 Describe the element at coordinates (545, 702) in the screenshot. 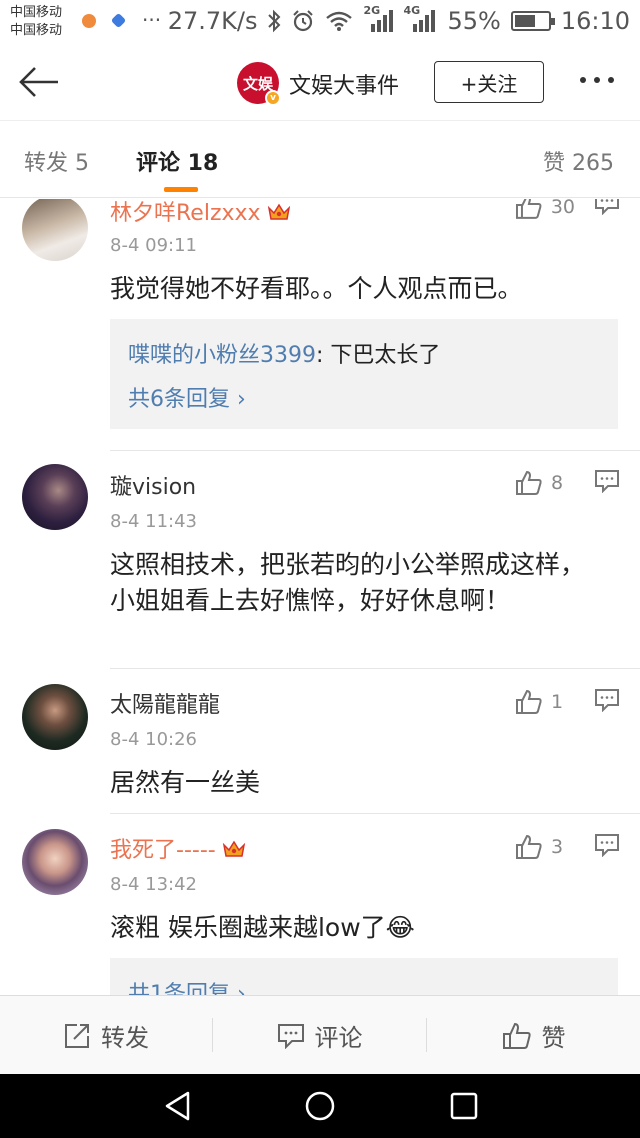

I see `like-button: 1` at that location.